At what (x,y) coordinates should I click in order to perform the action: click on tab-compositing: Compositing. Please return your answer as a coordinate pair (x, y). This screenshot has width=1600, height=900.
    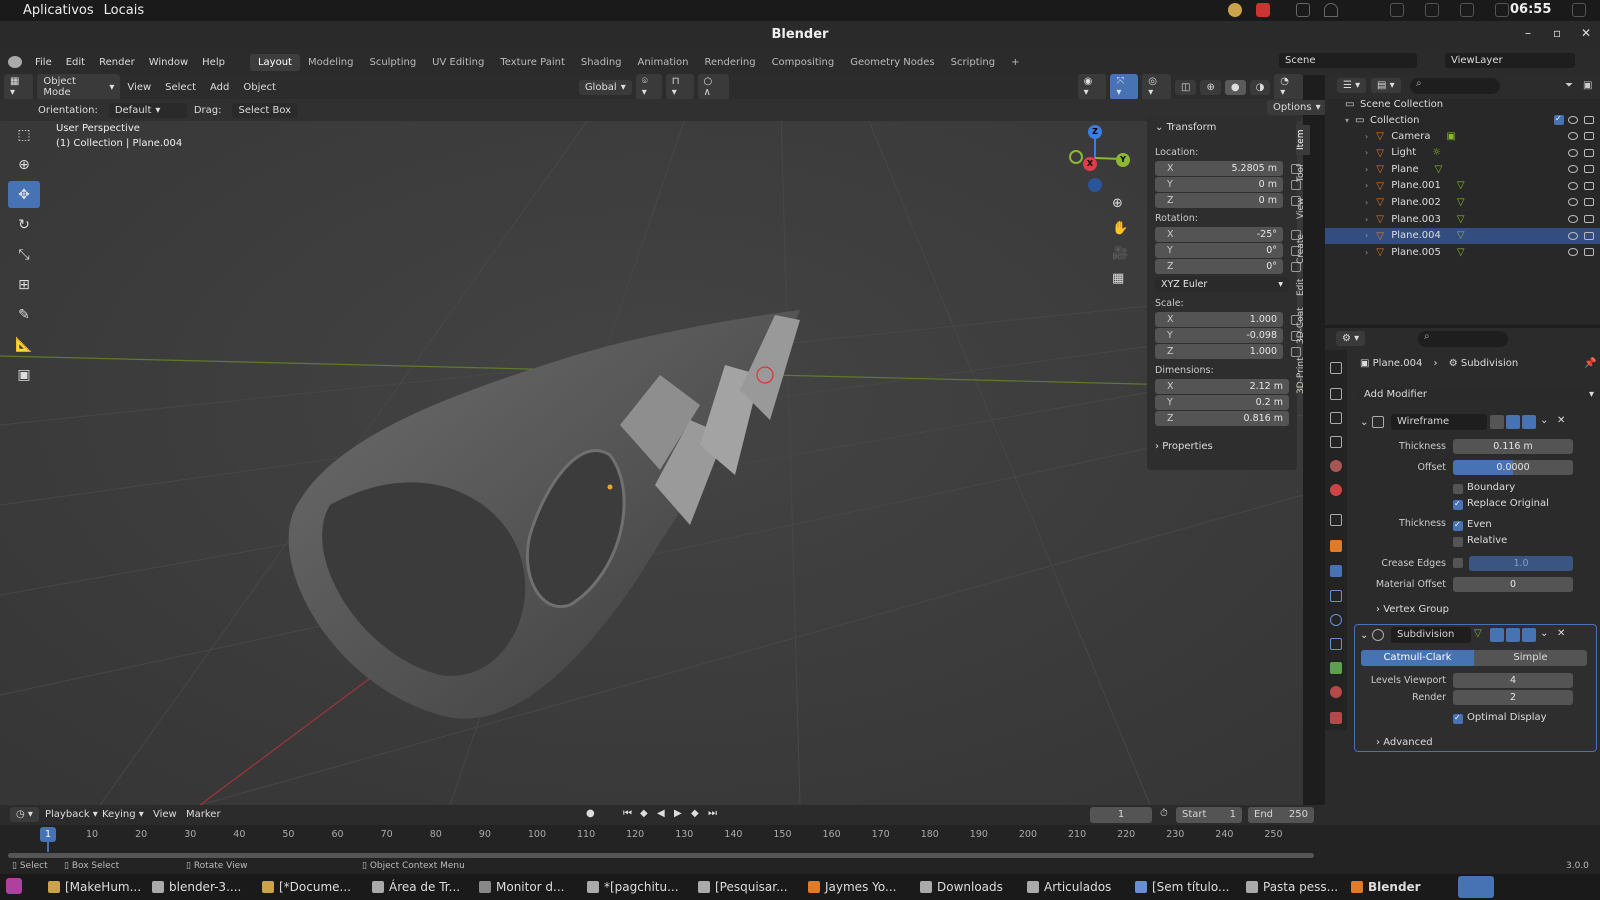
    Looking at the image, I should click on (803, 62).